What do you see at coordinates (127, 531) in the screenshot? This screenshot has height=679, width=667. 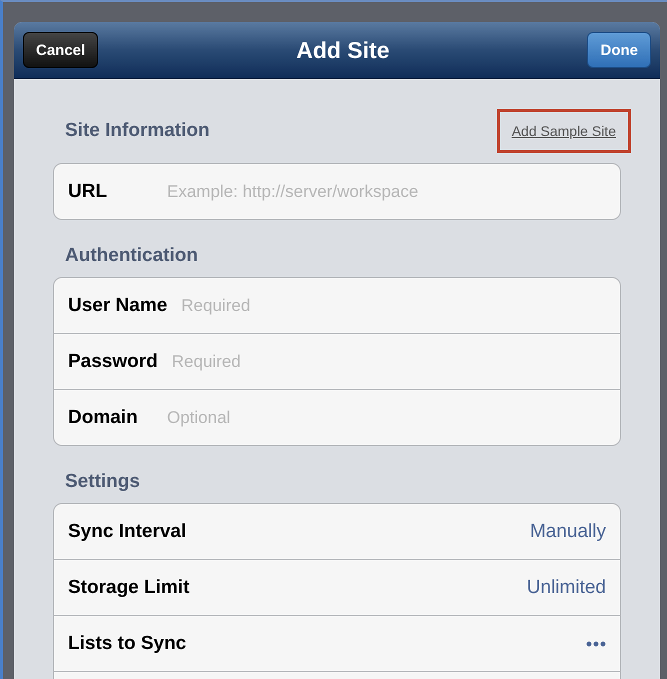 I see `row-label: Sync Interval` at bounding box center [127, 531].